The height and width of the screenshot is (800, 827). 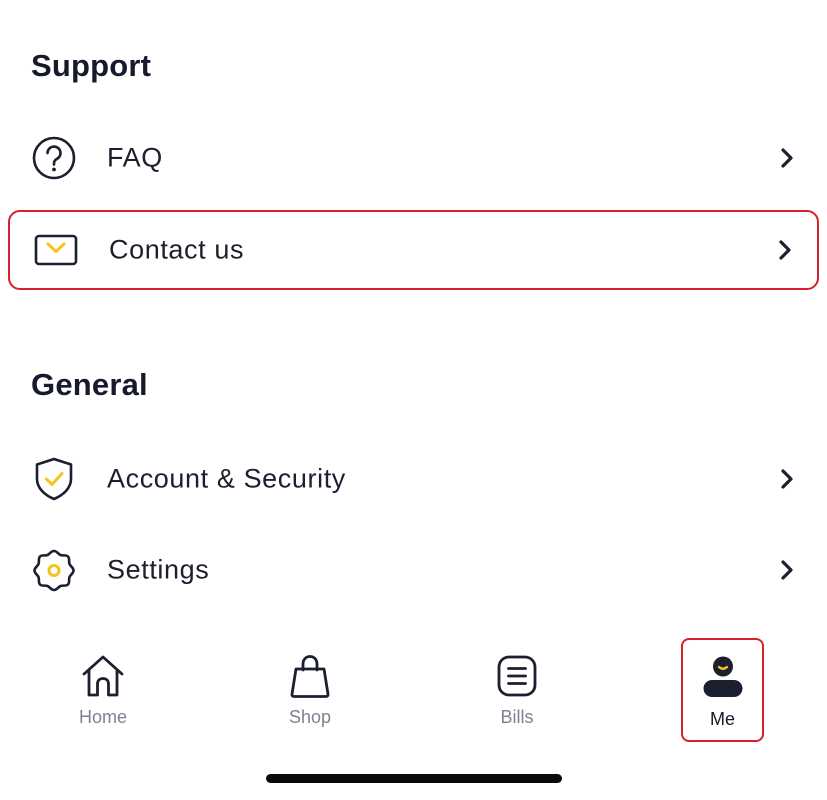 What do you see at coordinates (158, 569) in the screenshot?
I see `settings-label: Settings` at bounding box center [158, 569].